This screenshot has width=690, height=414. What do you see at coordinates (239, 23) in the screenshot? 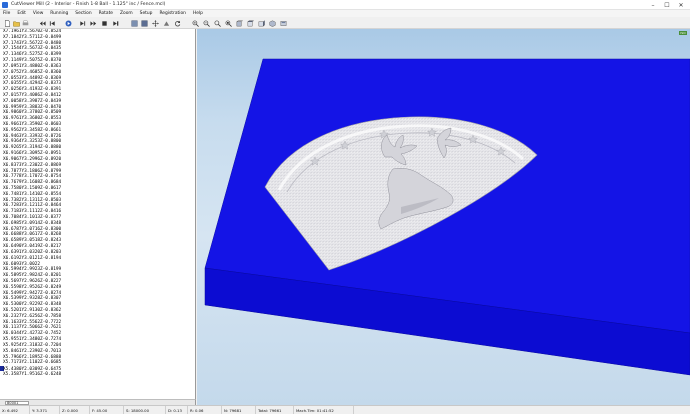
I see `view-front-icon` at bounding box center [239, 23].